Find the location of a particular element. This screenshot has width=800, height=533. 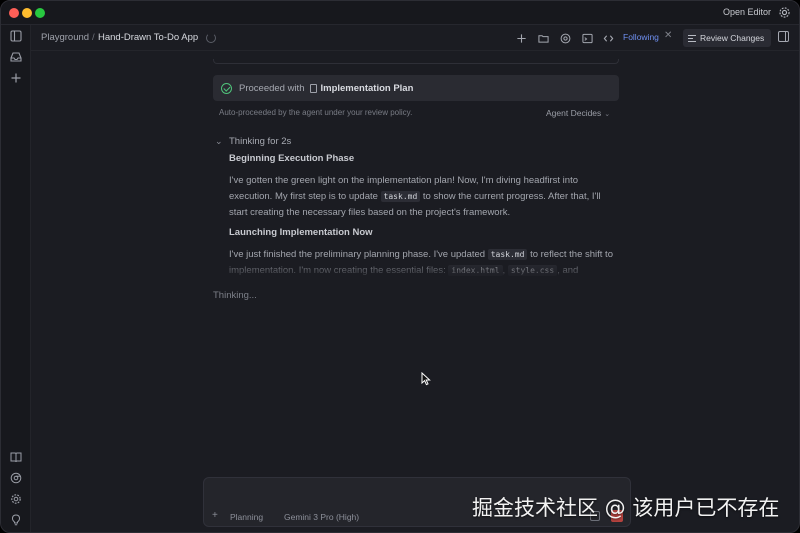

close-window-button is located at coordinates (14, 13).